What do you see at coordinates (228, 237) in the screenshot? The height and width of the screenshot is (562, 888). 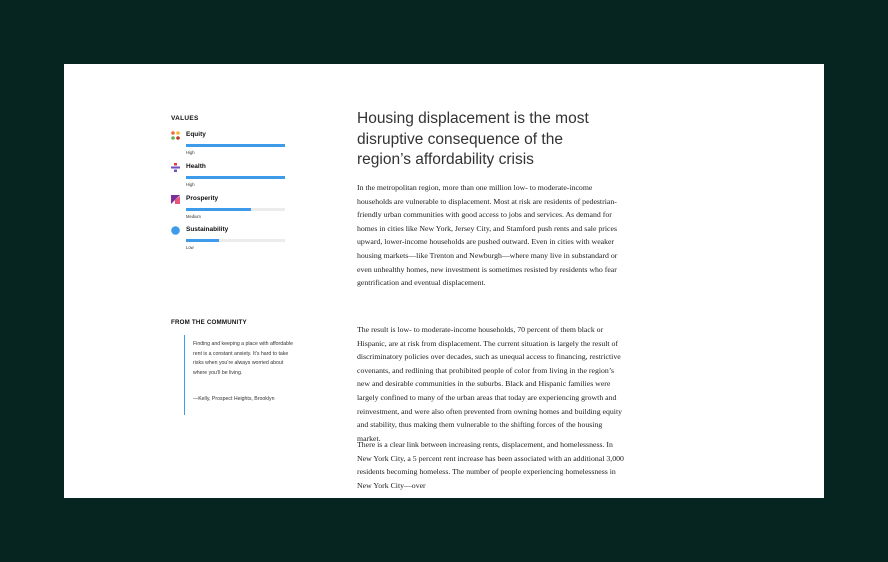 I see `value-item-sustainability: Sustainability Low` at bounding box center [228, 237].